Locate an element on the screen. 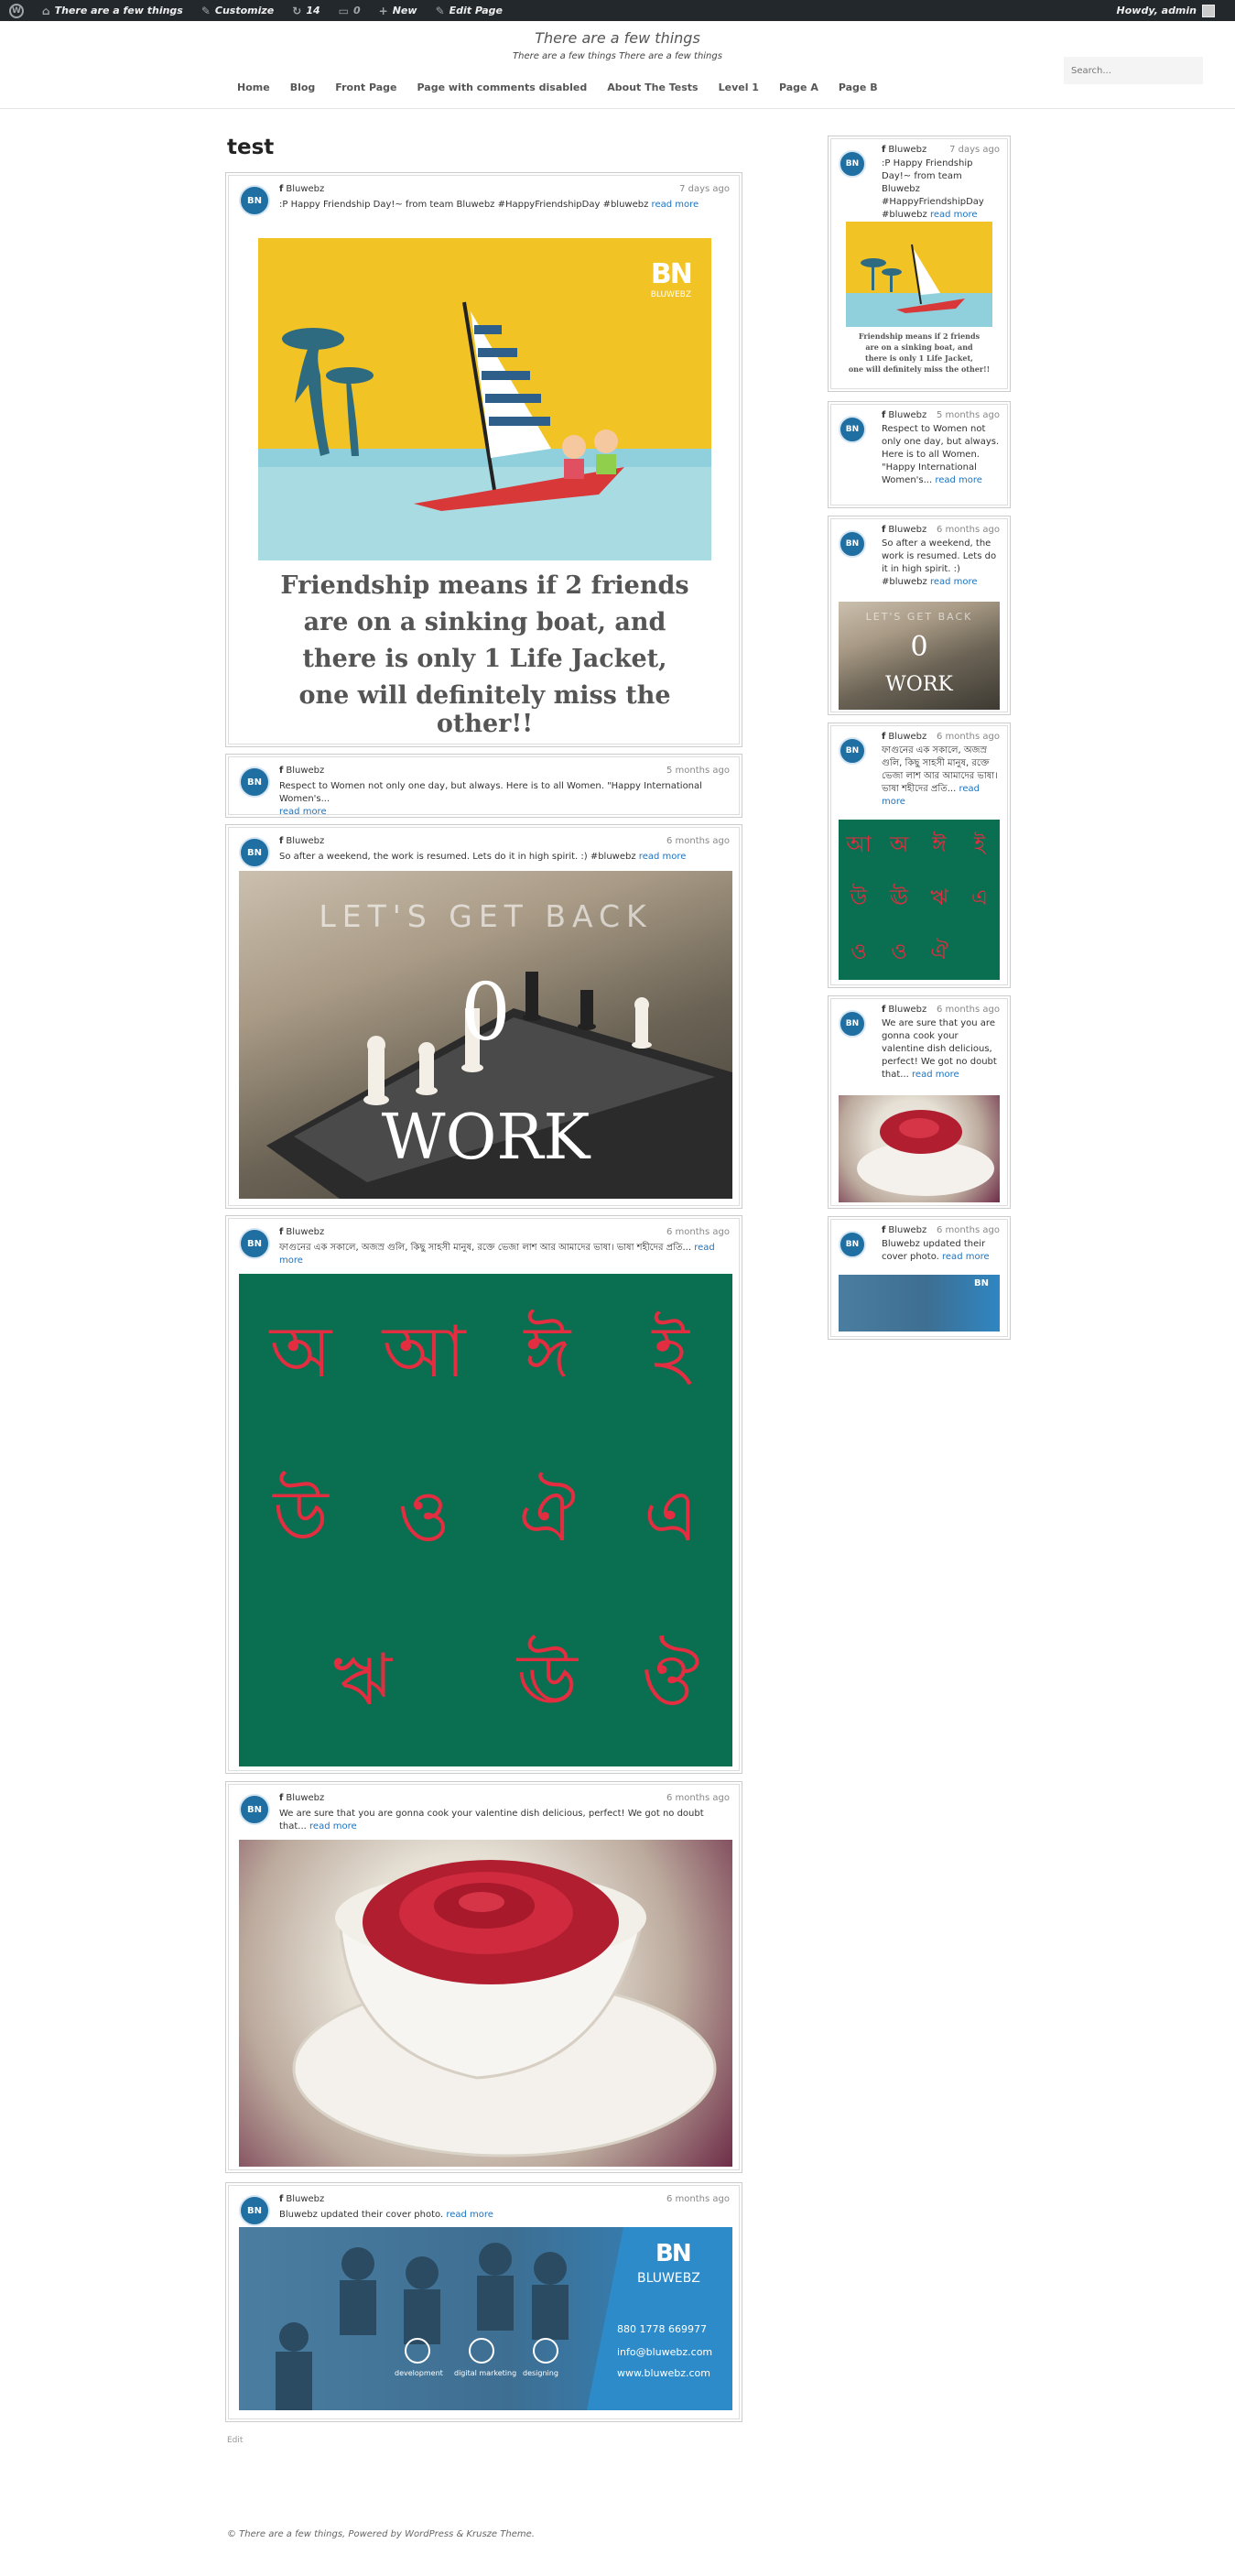 The width and height of the screenshot is (1235, 2576). edit-page-link: ✎ Edit Page is located at coordinates (469, 10).